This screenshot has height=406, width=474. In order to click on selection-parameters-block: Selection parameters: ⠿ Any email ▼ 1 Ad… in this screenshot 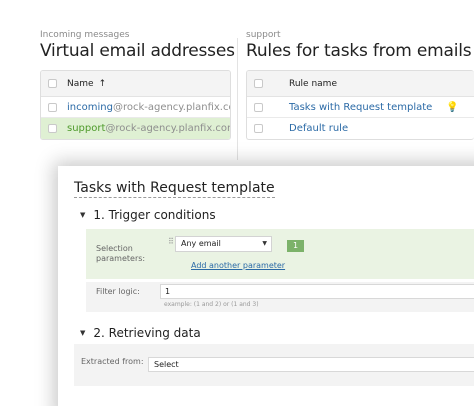, I will do `click(280, 254)`.